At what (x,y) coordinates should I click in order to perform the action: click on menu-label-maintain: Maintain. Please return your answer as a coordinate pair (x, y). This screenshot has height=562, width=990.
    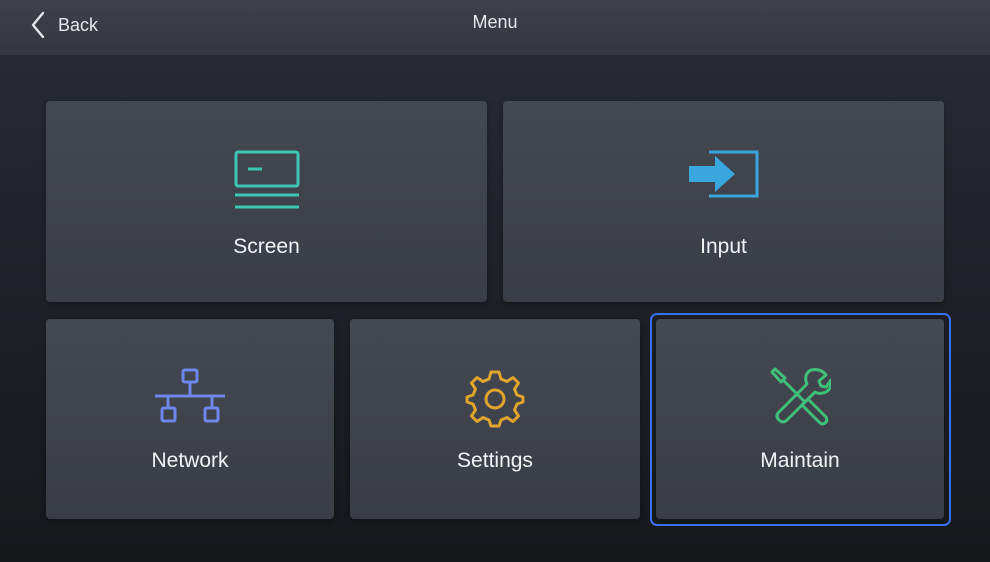
    Looking at the image, I should click on (800, 460).